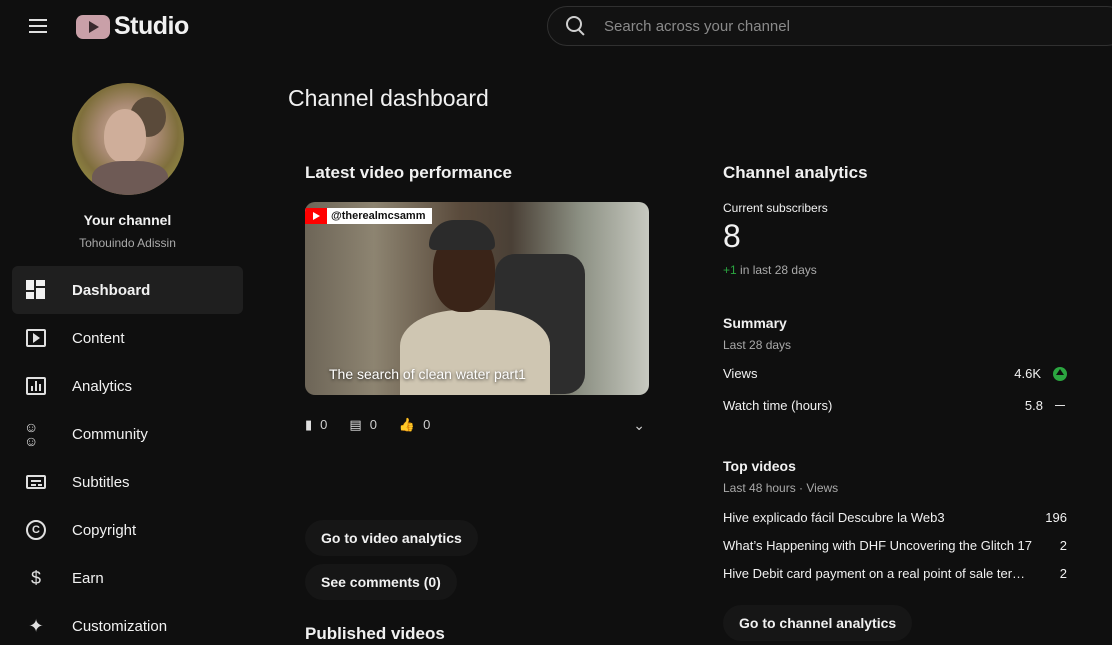  I want to click on subscribers-delta-value: +1, so click(730, 270).